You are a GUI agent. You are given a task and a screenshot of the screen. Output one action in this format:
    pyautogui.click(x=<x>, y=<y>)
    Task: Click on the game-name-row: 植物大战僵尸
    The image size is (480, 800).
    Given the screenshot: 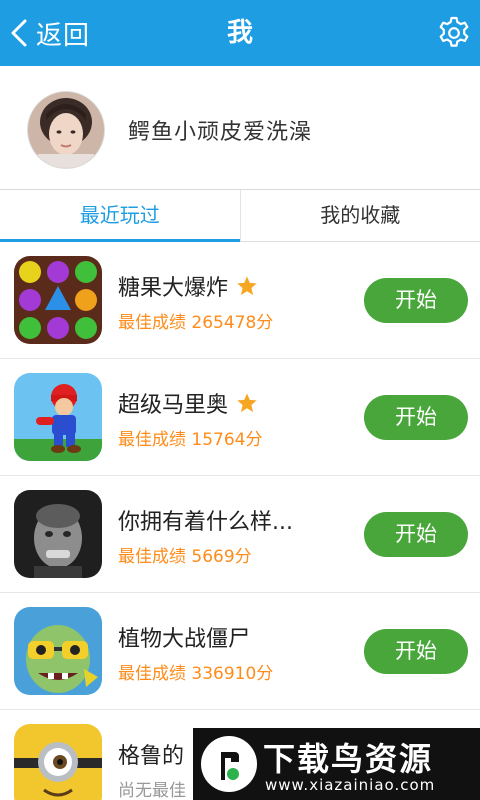 What is the action you would take?
    pyautogui.click(x=184, y=637)
    